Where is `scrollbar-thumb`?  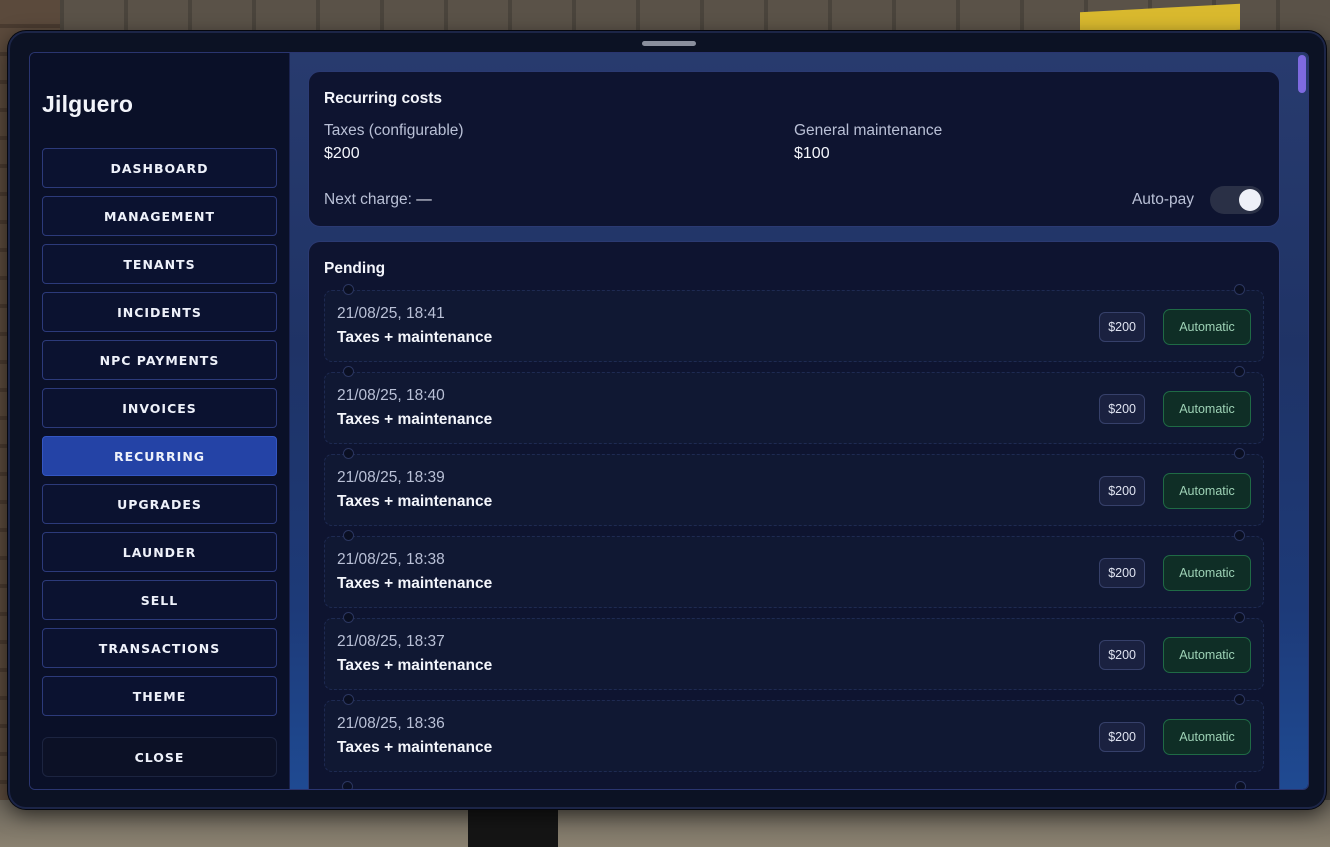 scrollbar-thumb is located at coordinates (1302, 74).